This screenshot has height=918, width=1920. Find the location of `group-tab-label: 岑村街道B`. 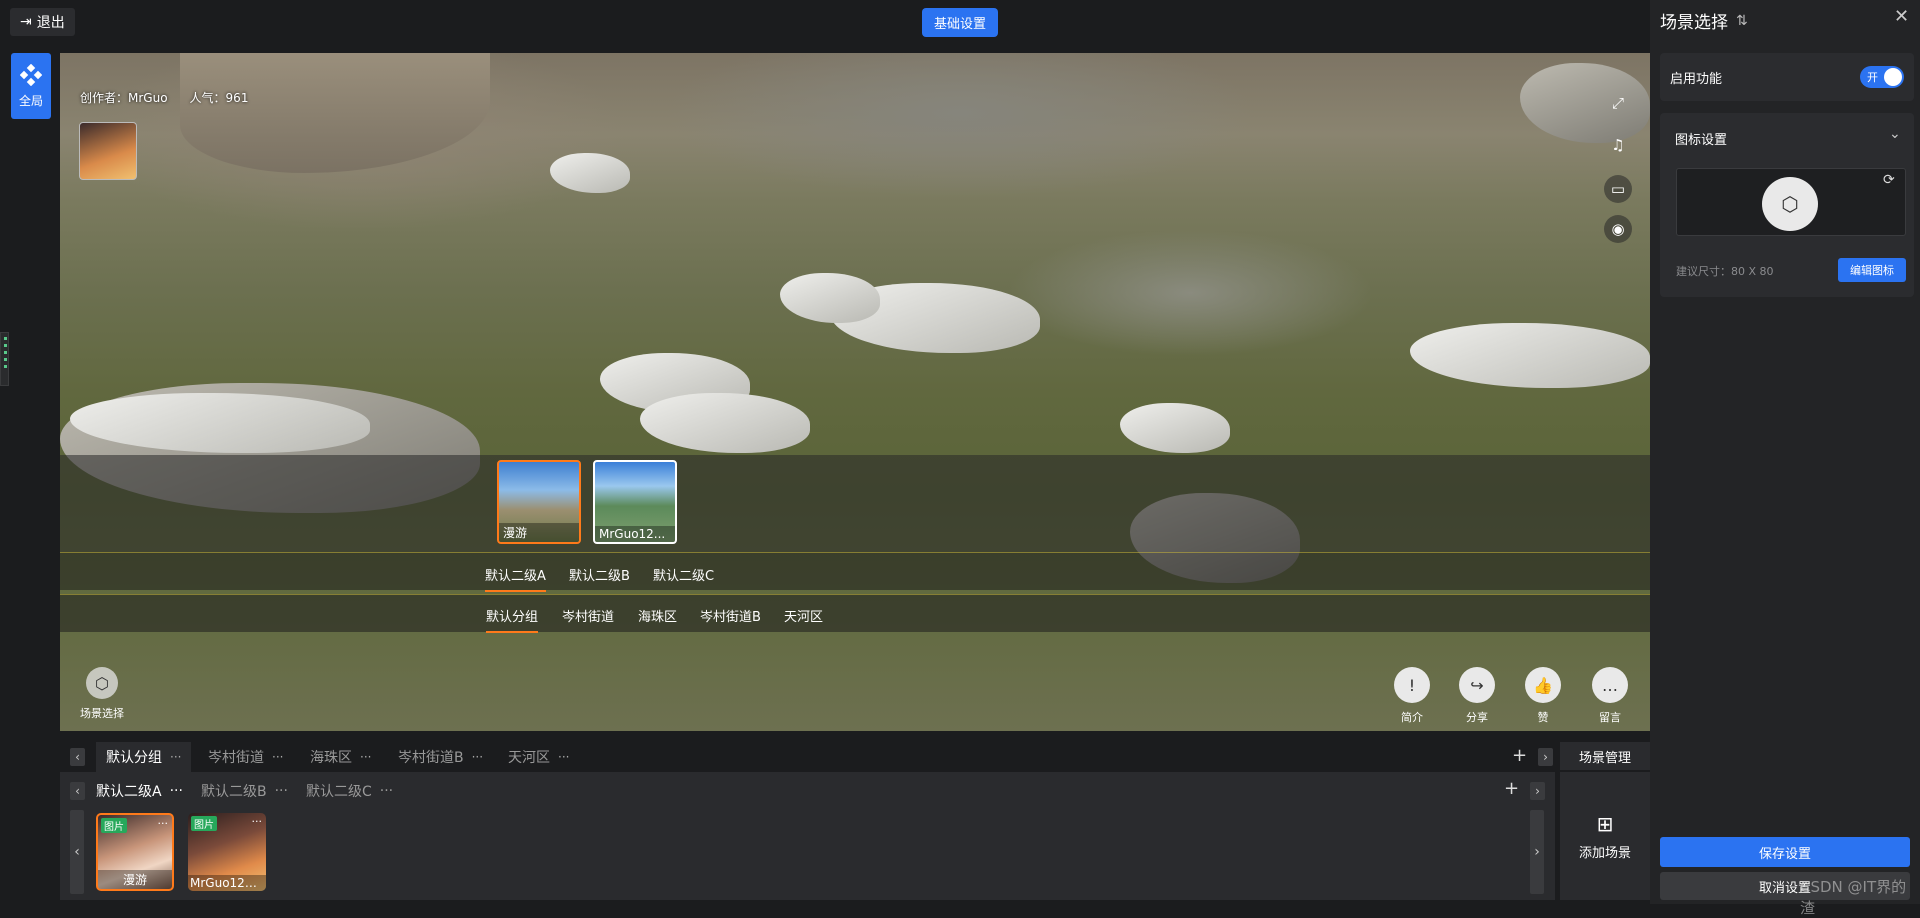

group-tab-label: 岑村街道B is located at coordinates (431, 758).